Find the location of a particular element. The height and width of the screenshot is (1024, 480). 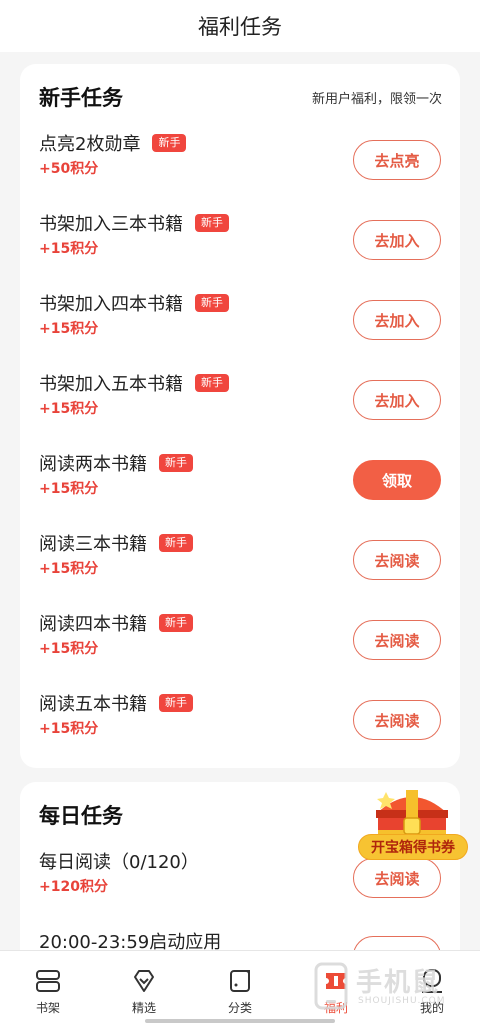

page-header: 福利任务 is located at coordinates (240, 26).